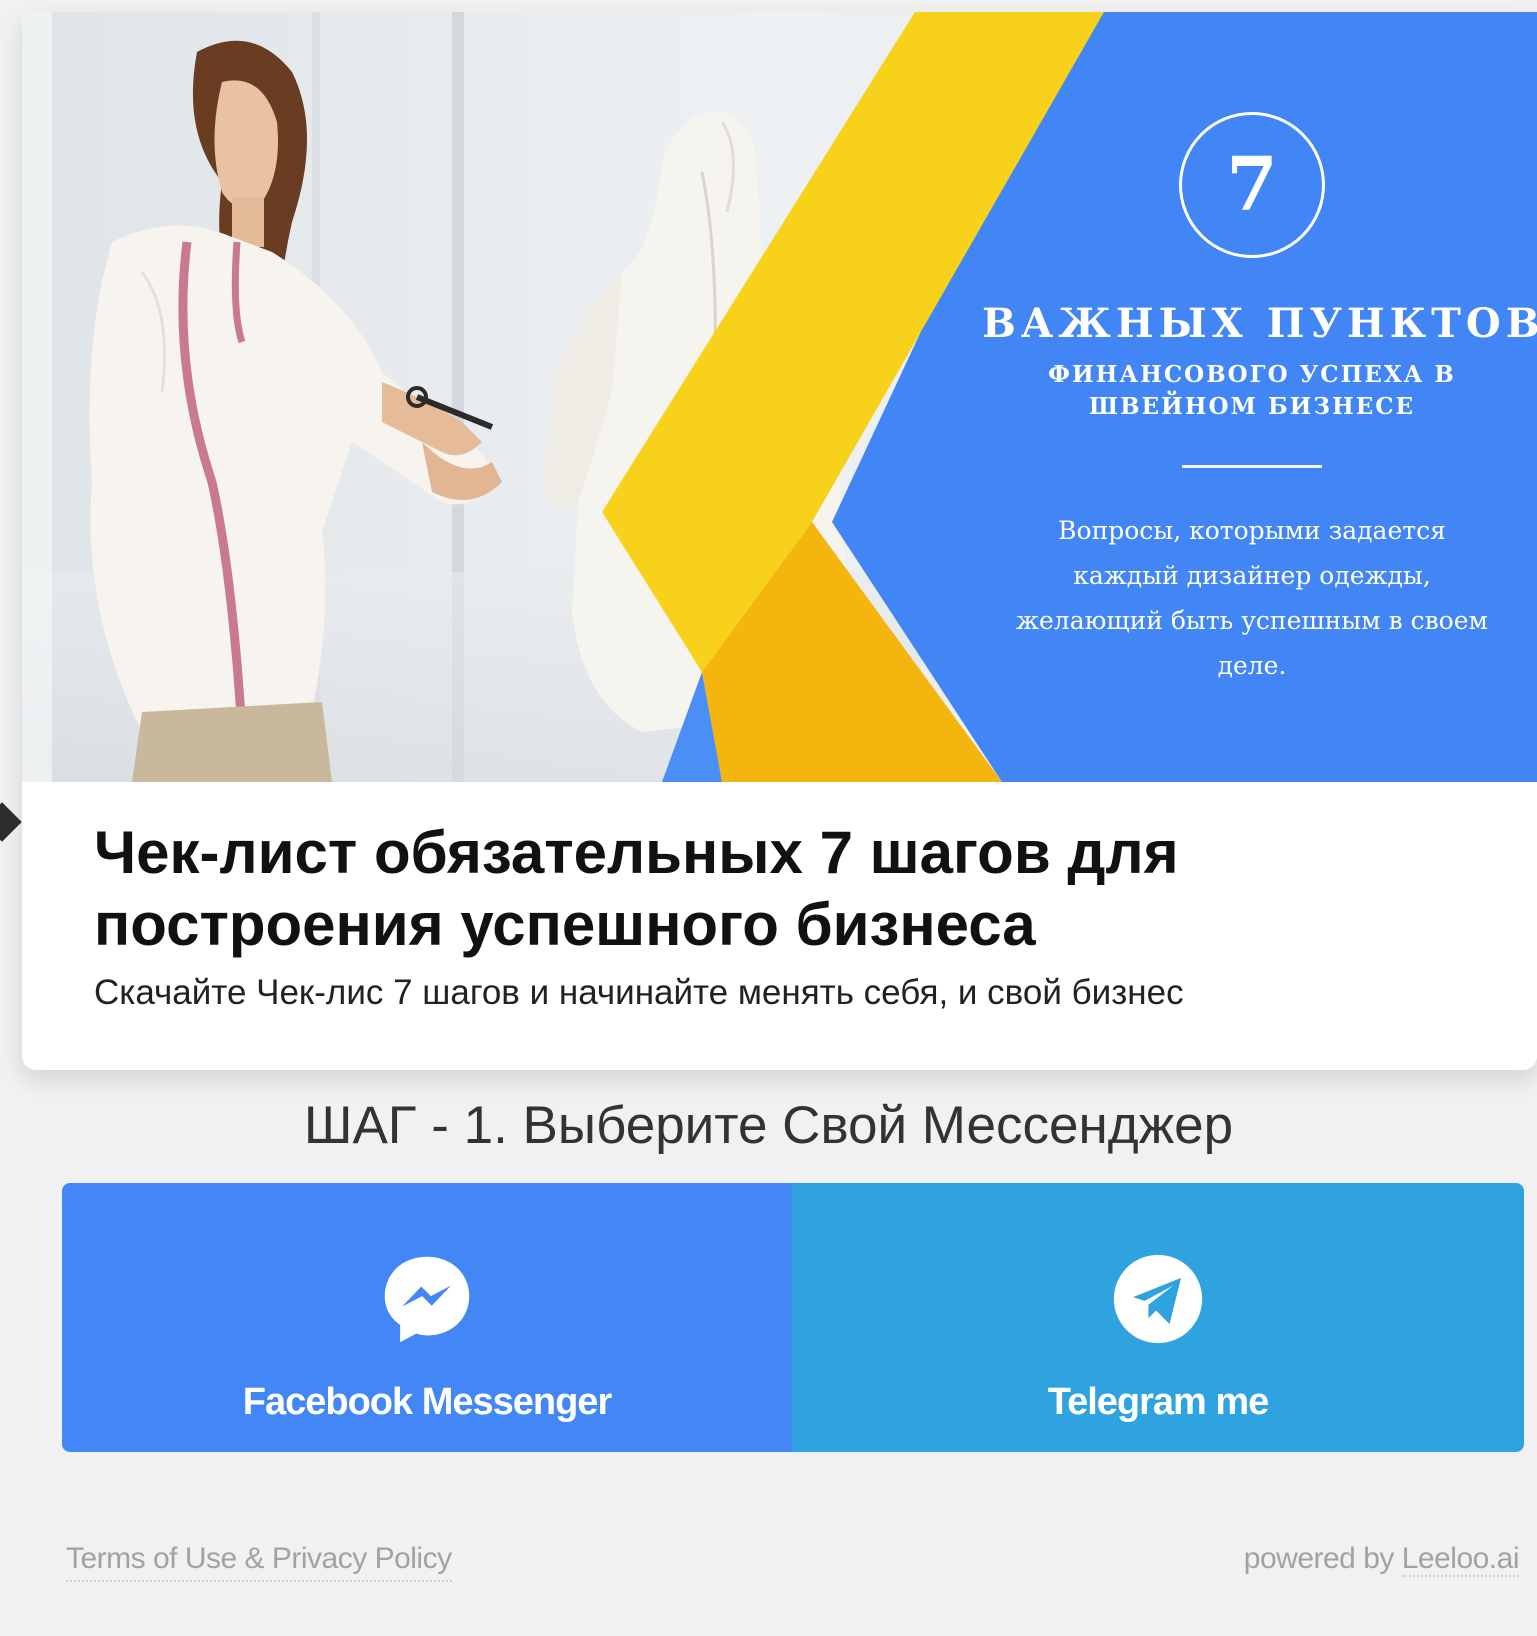 The width and height of the screenshot is (1537, 1636). Describe the element at coordinates (768, 1125) in the screenshot. I see `step-title: ШАГ - 1. Выберите Свой Мессенджер` at that location.